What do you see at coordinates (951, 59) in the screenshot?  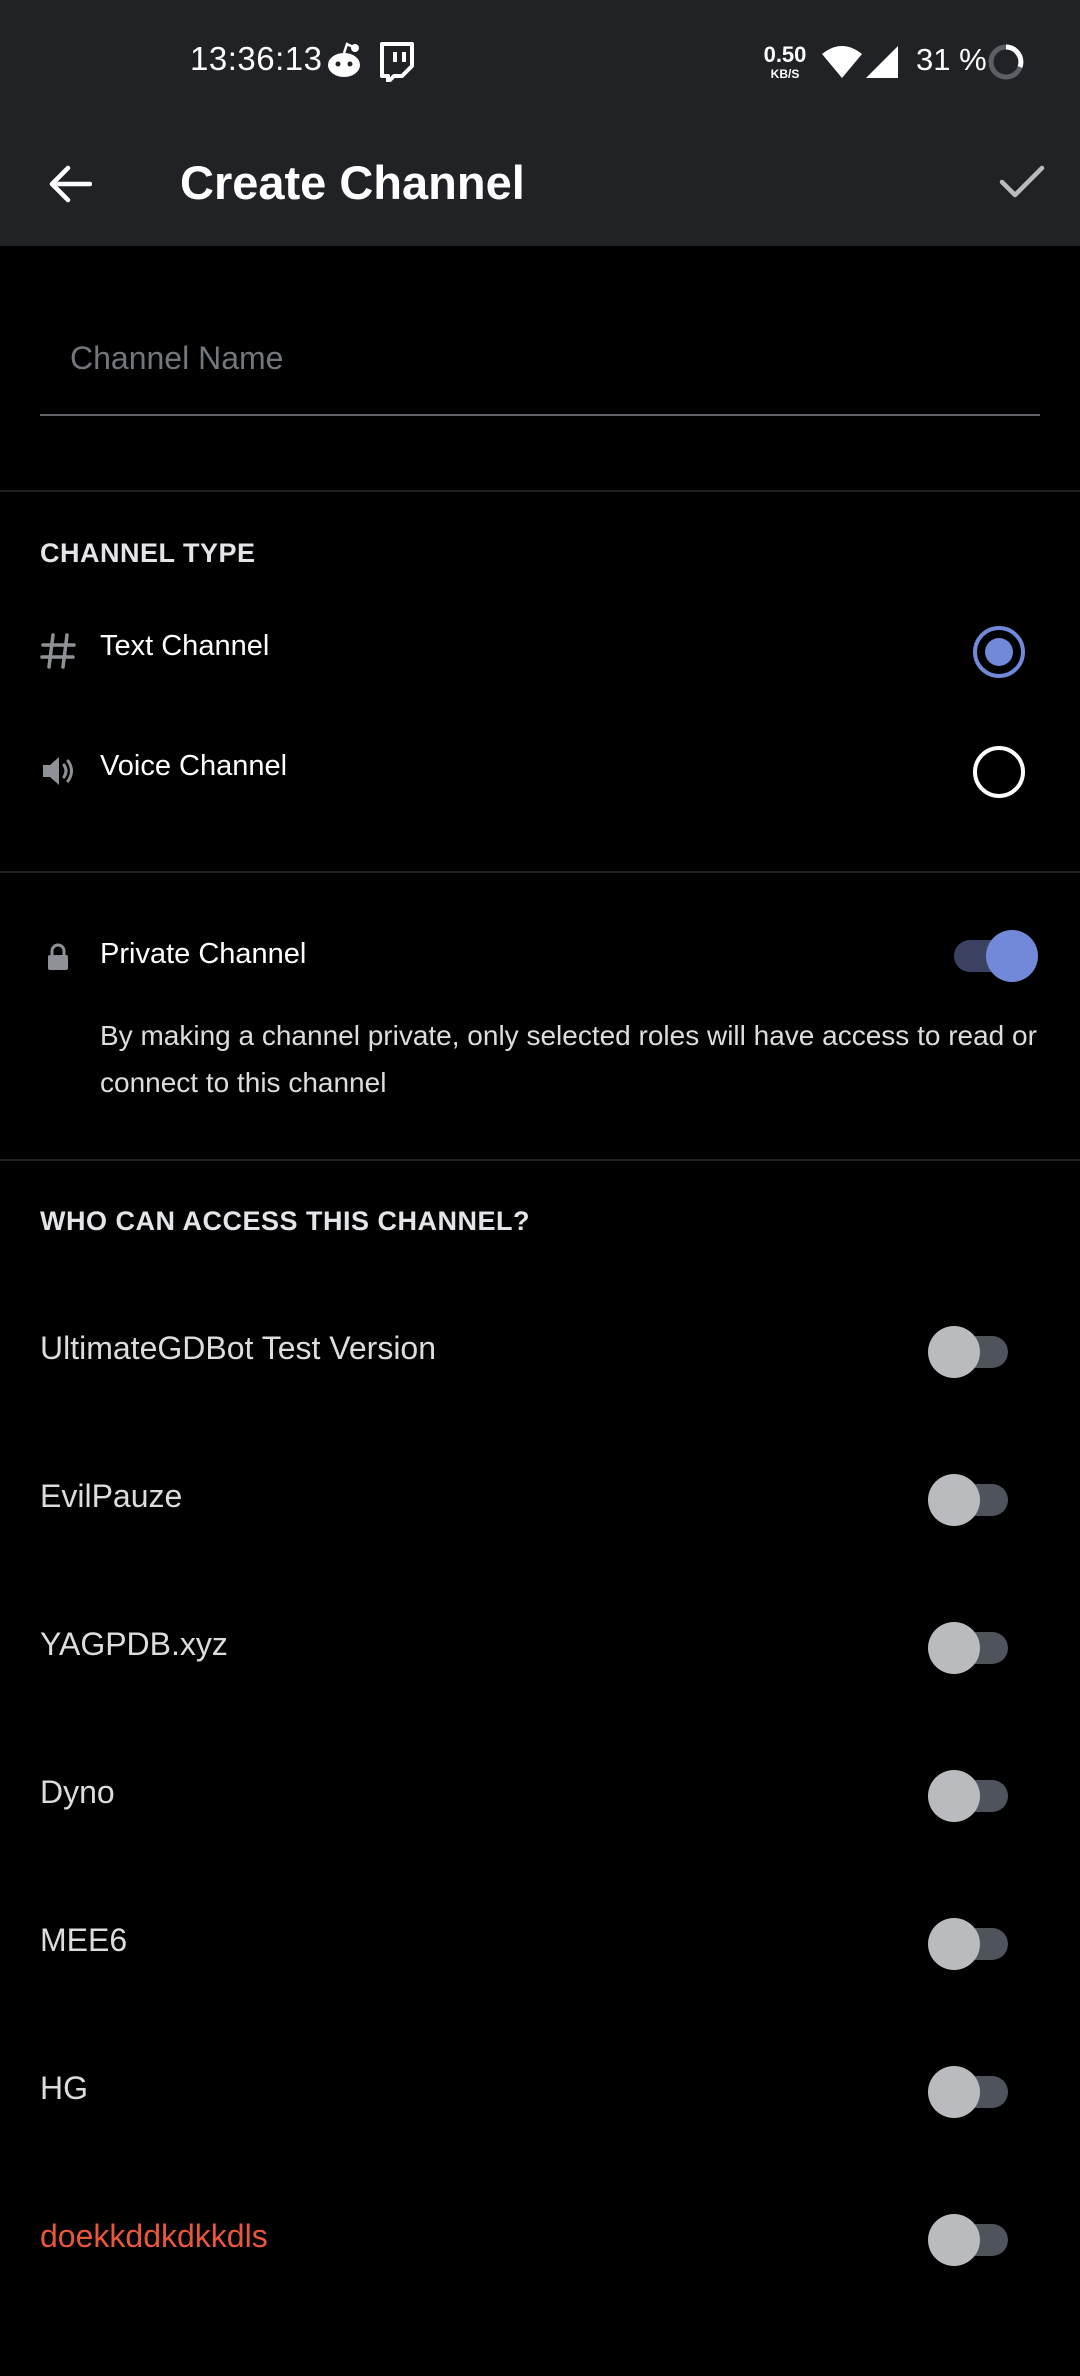 I see `battery-level: 31 %` at bounding box center [951, 59].